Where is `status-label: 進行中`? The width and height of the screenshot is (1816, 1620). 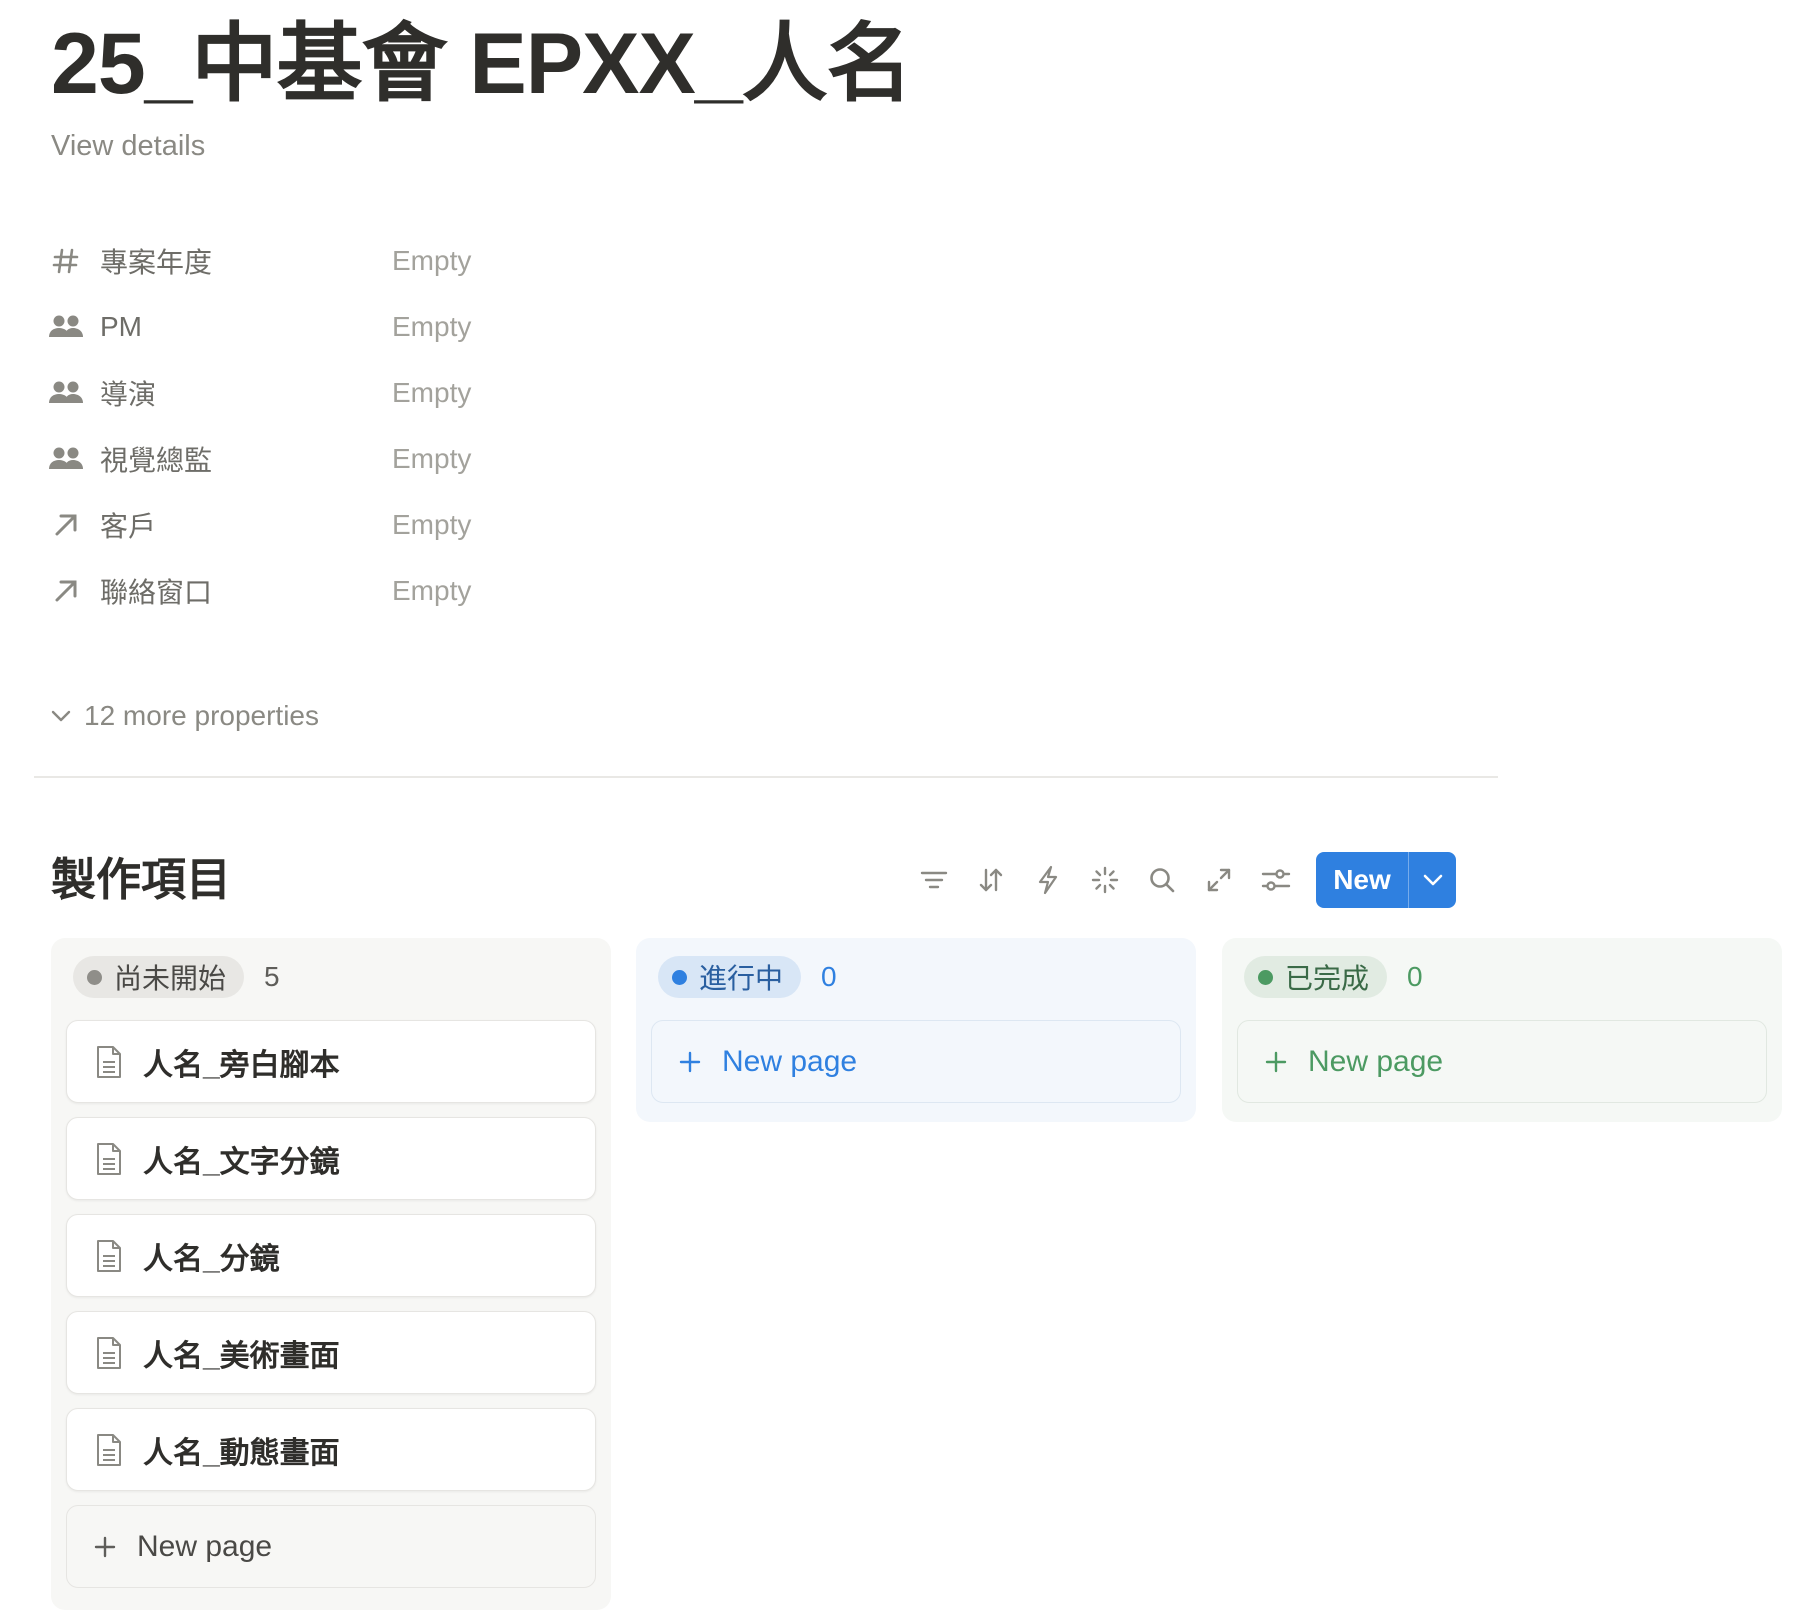
status-label: 進行中 is located at coordinates (741, 978).